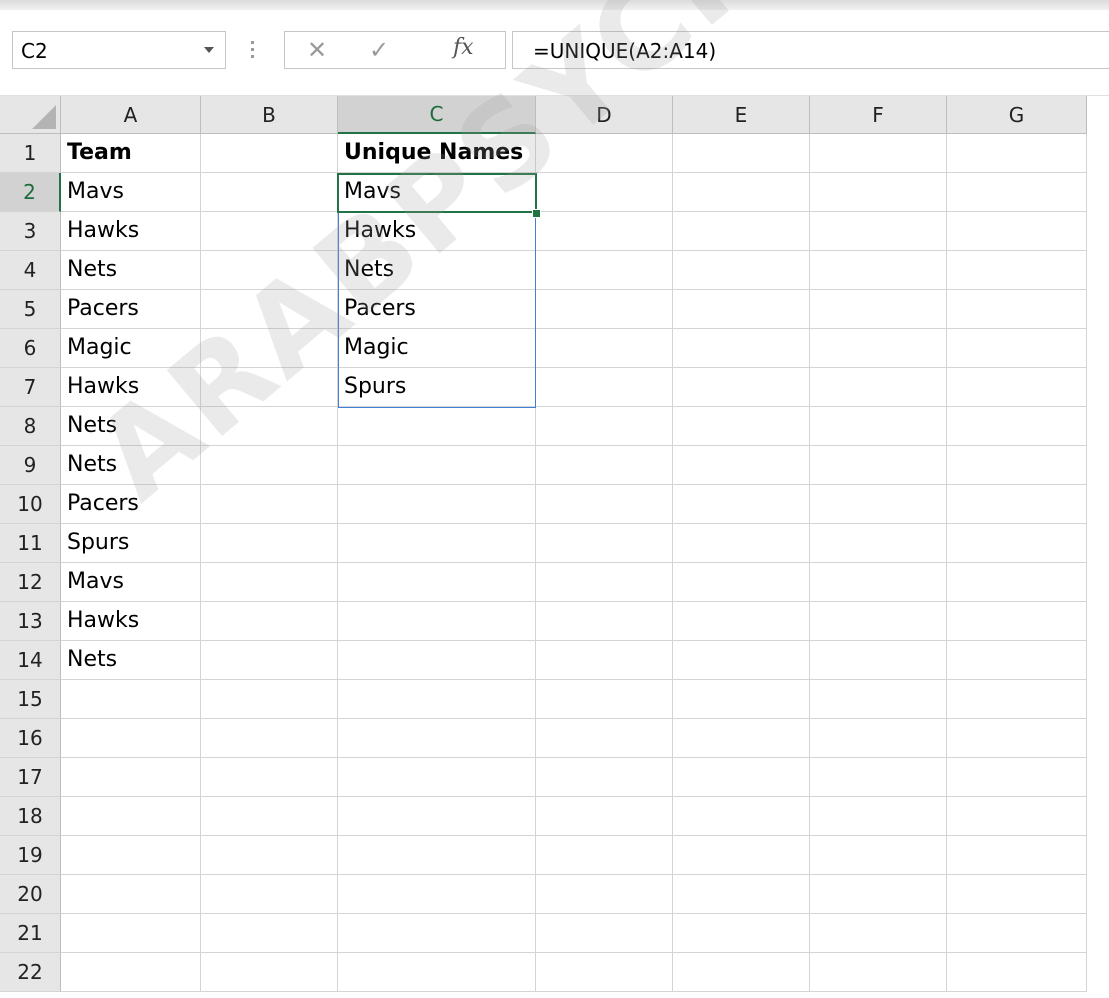 The height and width of the screenshot is (998, 1109). Describe the element at coordinates (604, 192) in the screenshot. I see `cell-d2` at that location.